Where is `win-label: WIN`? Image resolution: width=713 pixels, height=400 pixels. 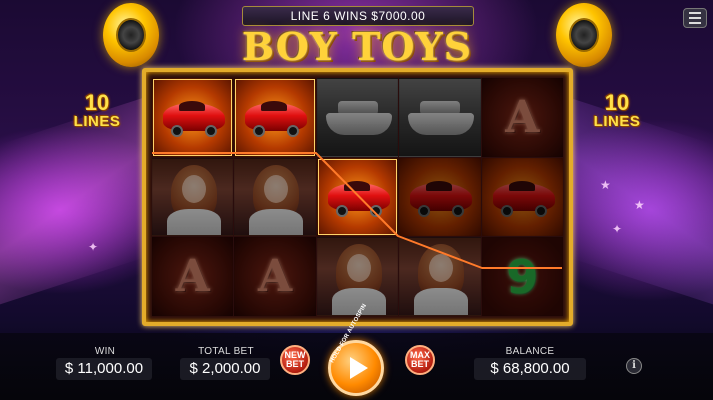
win-label: WIN is located at coordinates (105, 351).